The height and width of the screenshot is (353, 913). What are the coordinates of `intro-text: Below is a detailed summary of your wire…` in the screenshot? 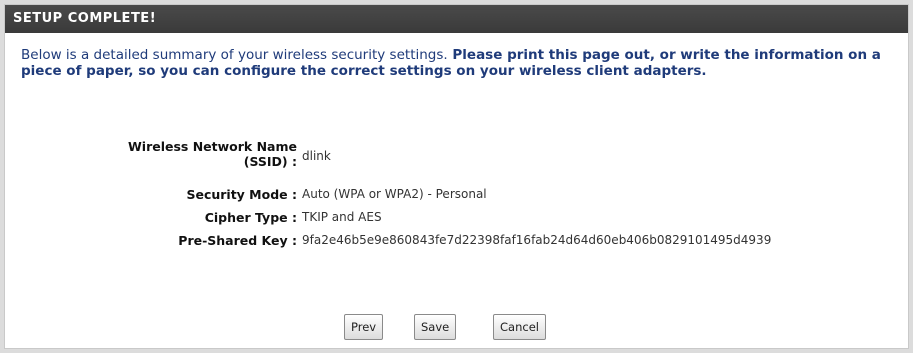 It's located at (456, 63).